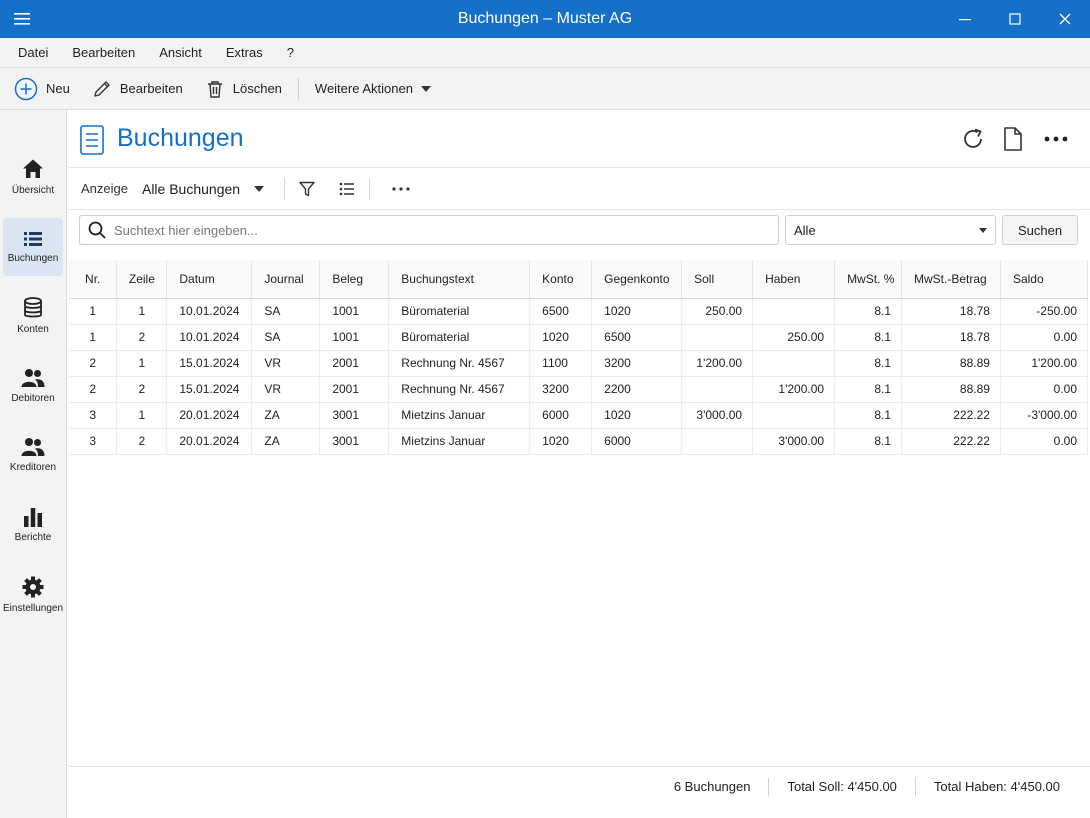 This screenshot has height=818, width=1090. What do you see at coordinates (180, 52) in the screenshot?
I see `menu-ansicht: Ansicht` at bounding box center [180, 52].